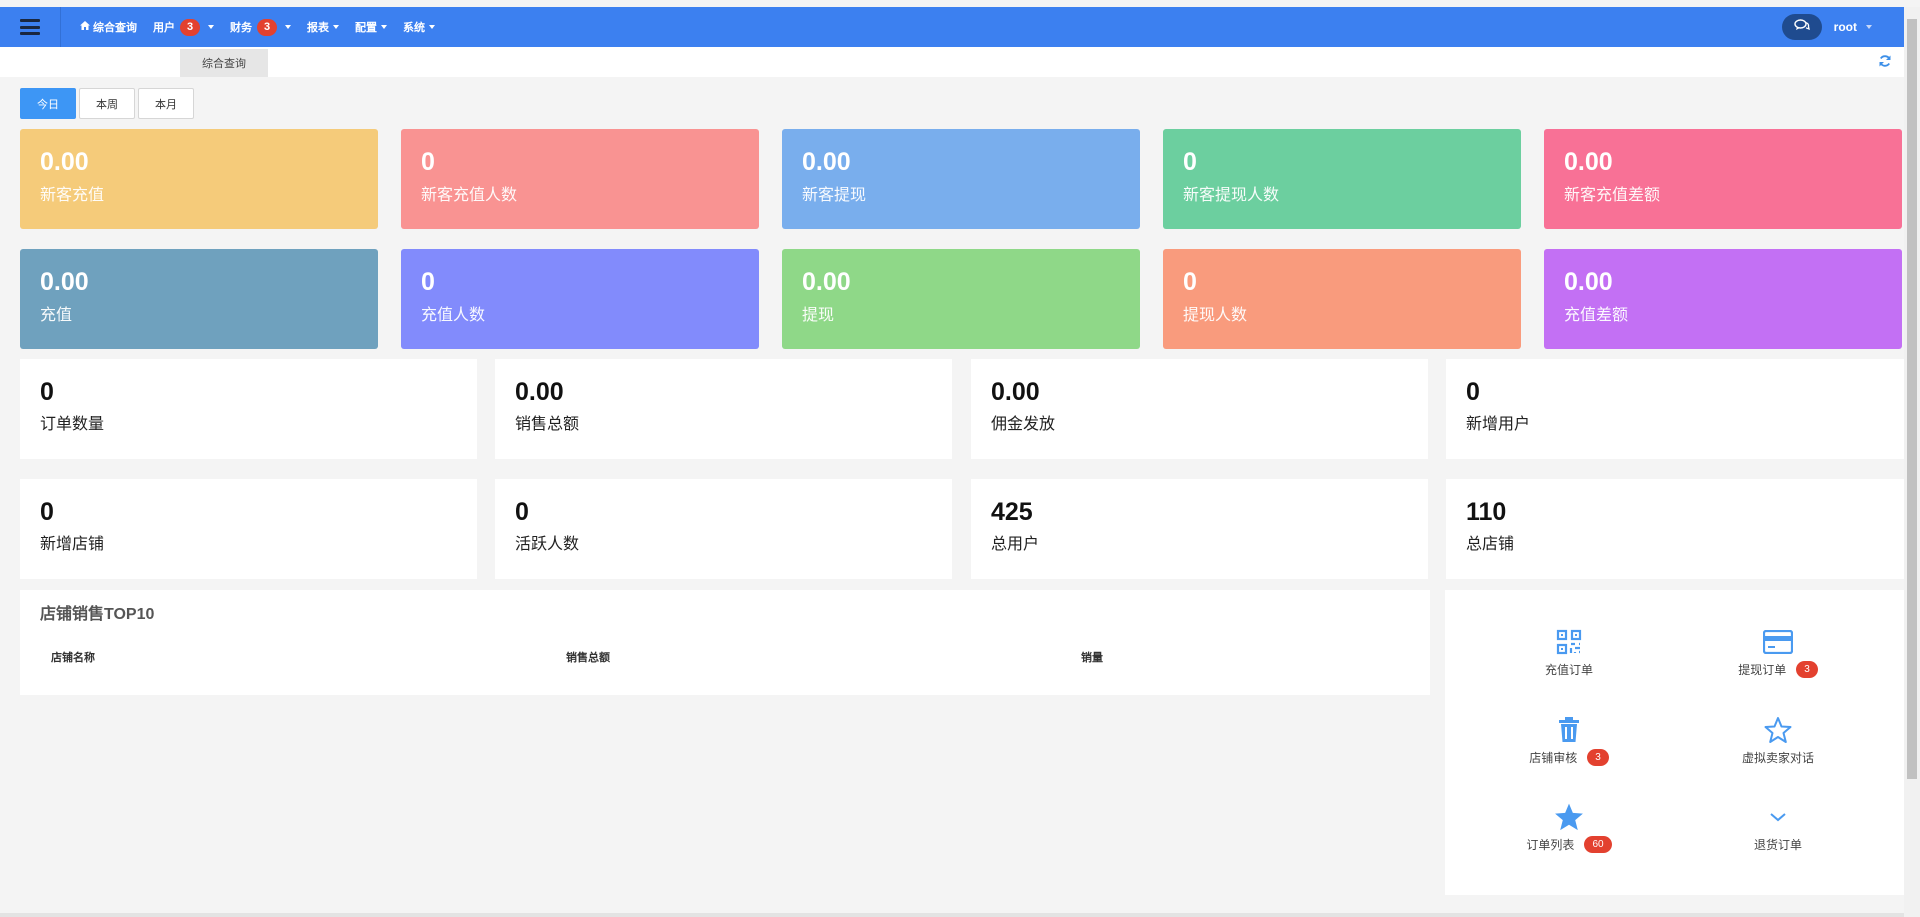 This screenshot has width=1920, height=917. I want to click on summary-label: 订单数量, so click(72, 424).